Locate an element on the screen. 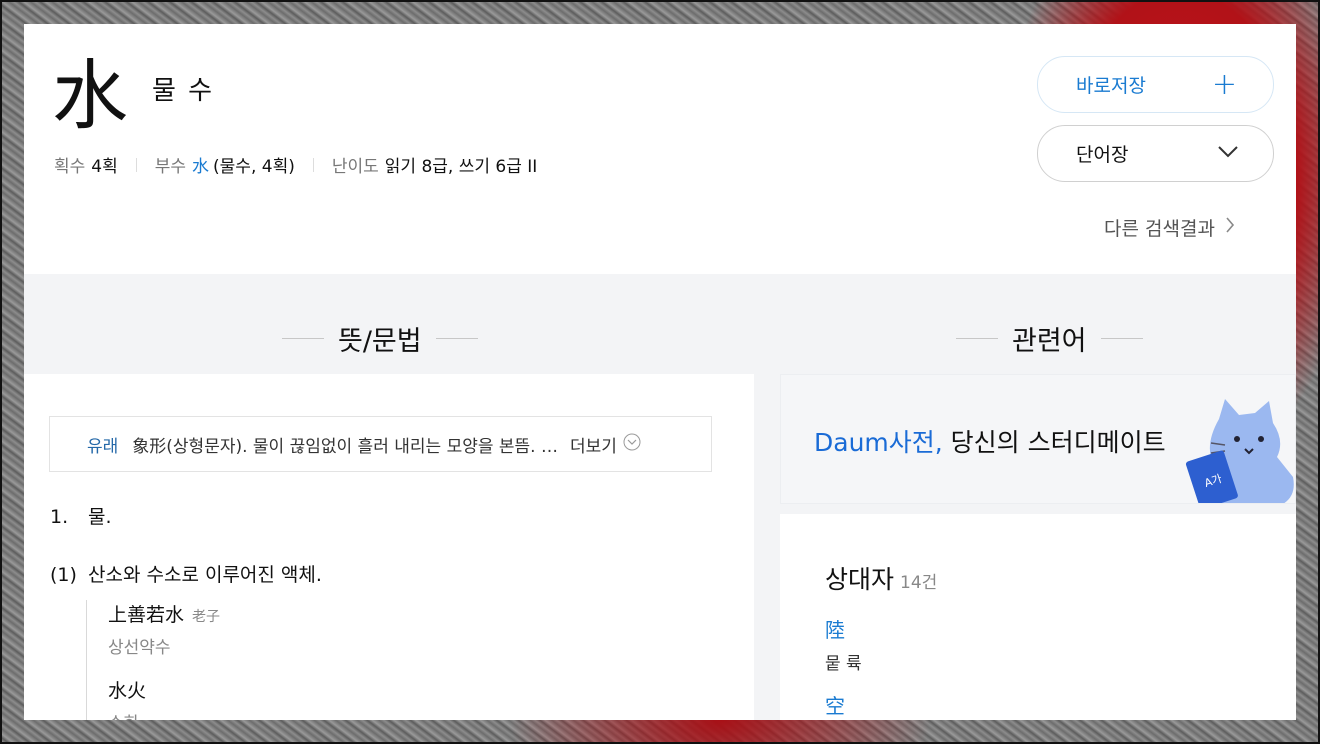  chevron-right-icon is located at coordinates (1230, 227).